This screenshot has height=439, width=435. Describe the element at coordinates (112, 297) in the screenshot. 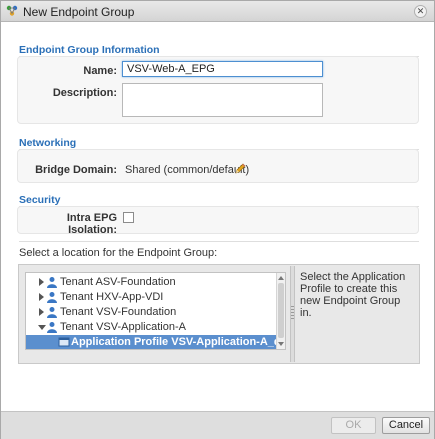

I see `tree-item-label: Tenant HXV-App-VDI` at that location.